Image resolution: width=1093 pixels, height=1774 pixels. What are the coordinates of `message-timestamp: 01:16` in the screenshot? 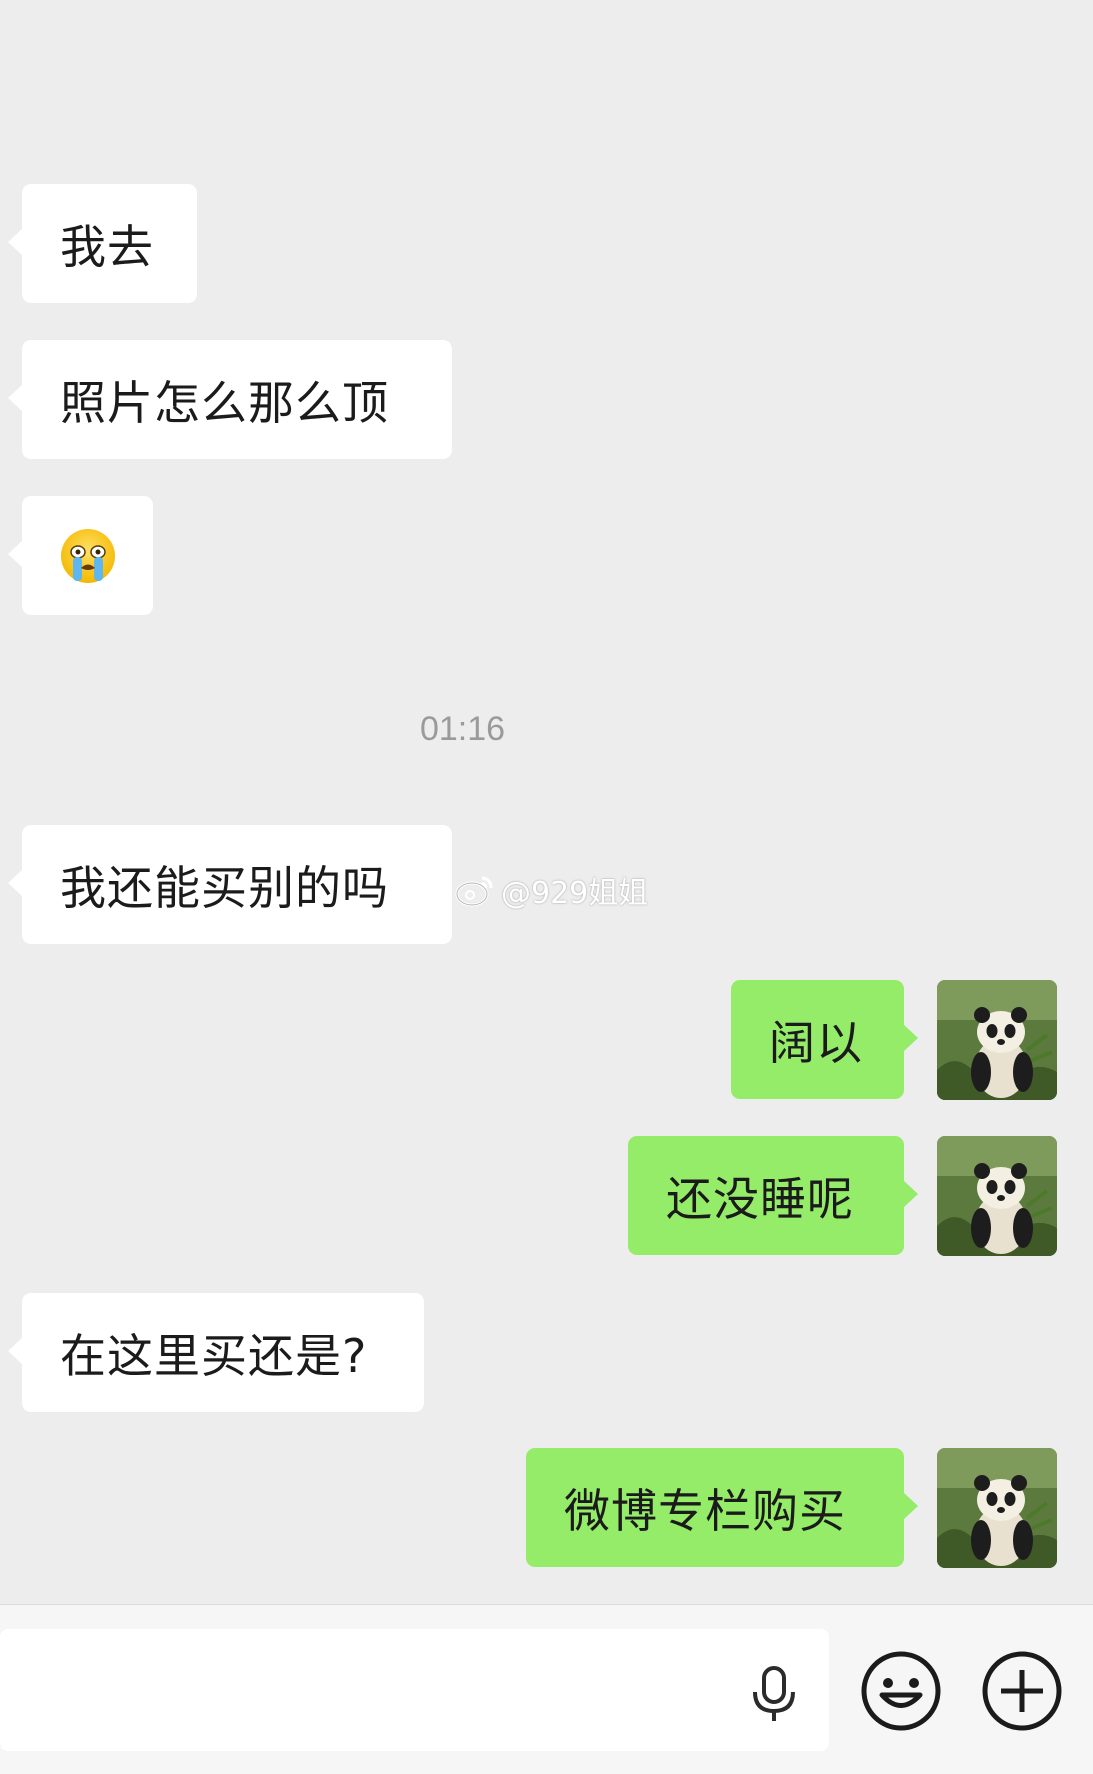 It's located at (462, 729).